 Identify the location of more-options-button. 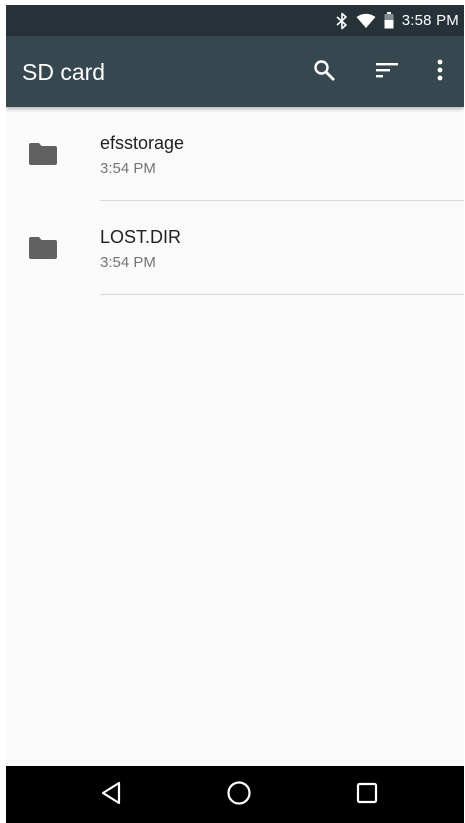
(440, 72).